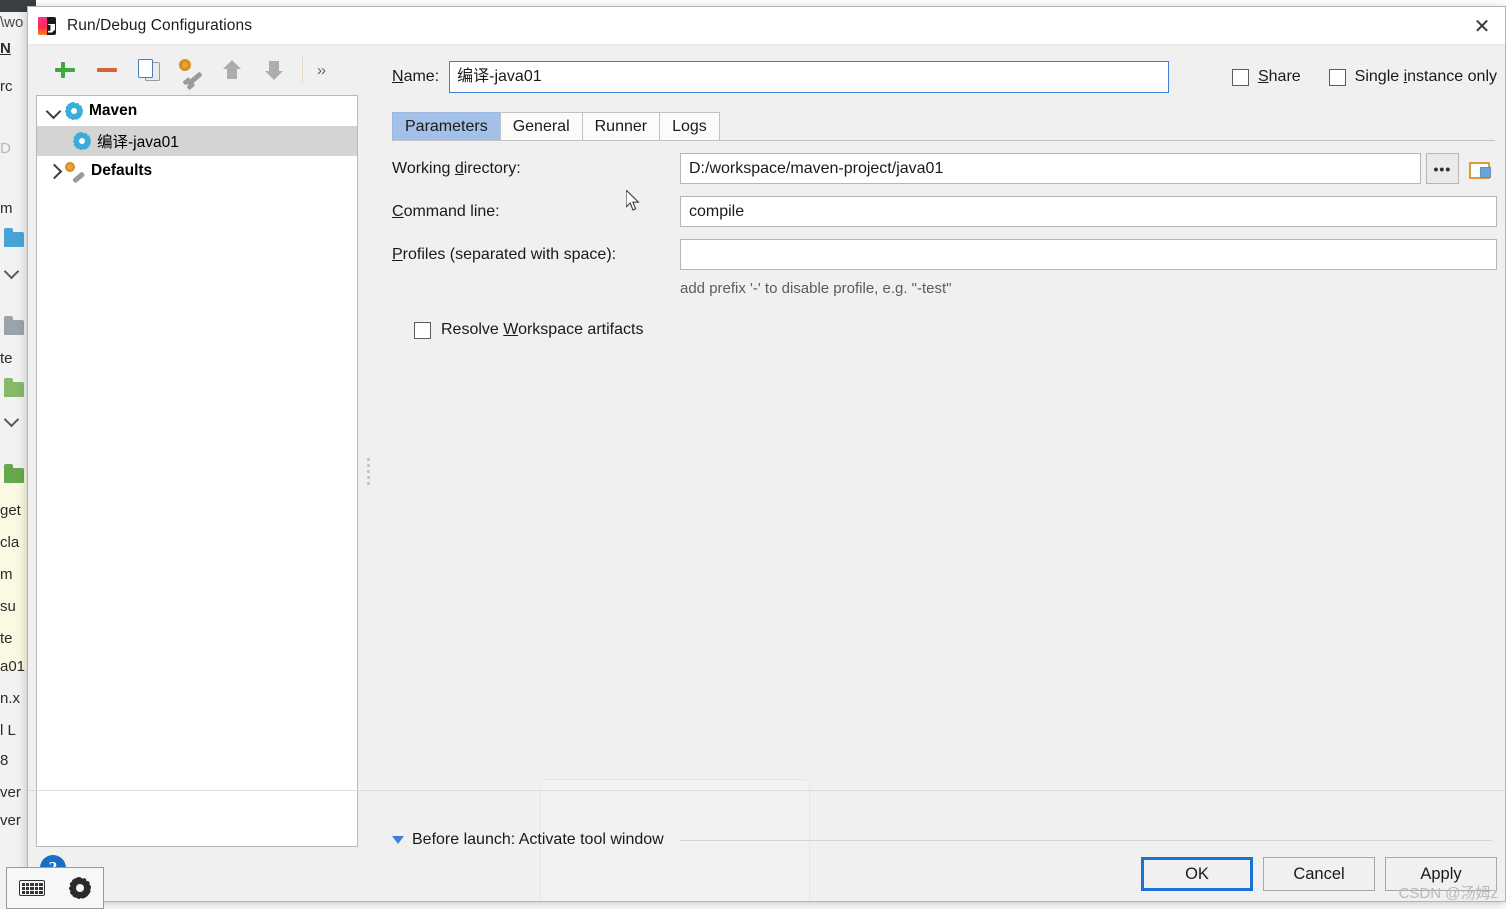  I want to click on profiles-label: Profiles (separated with space):, so click(504, 254).